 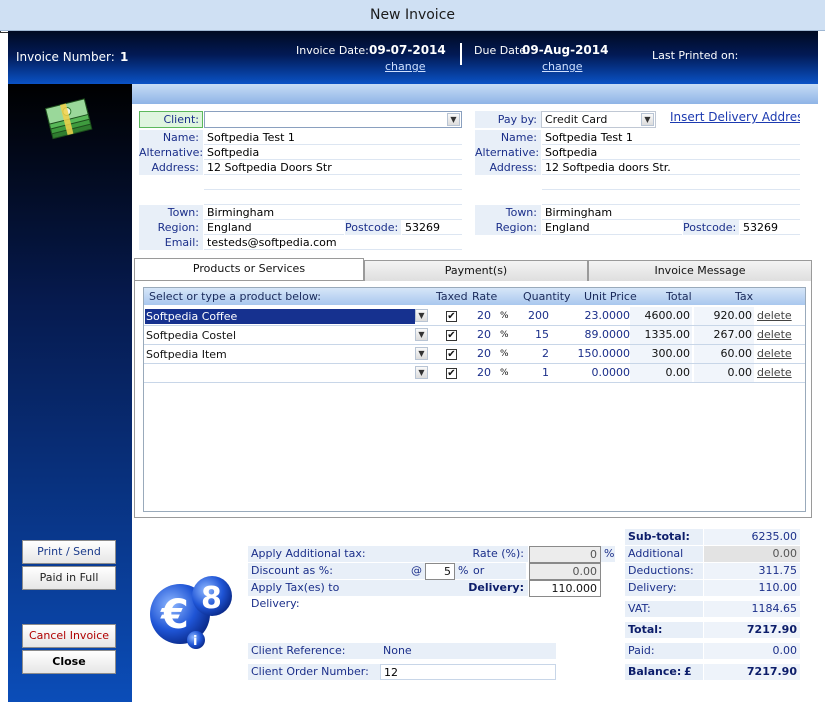 What do you see at coordinates (610, 296) in the screenshot?
I see `col-unit-price: Unit Price` at bounding box center [610, 296].